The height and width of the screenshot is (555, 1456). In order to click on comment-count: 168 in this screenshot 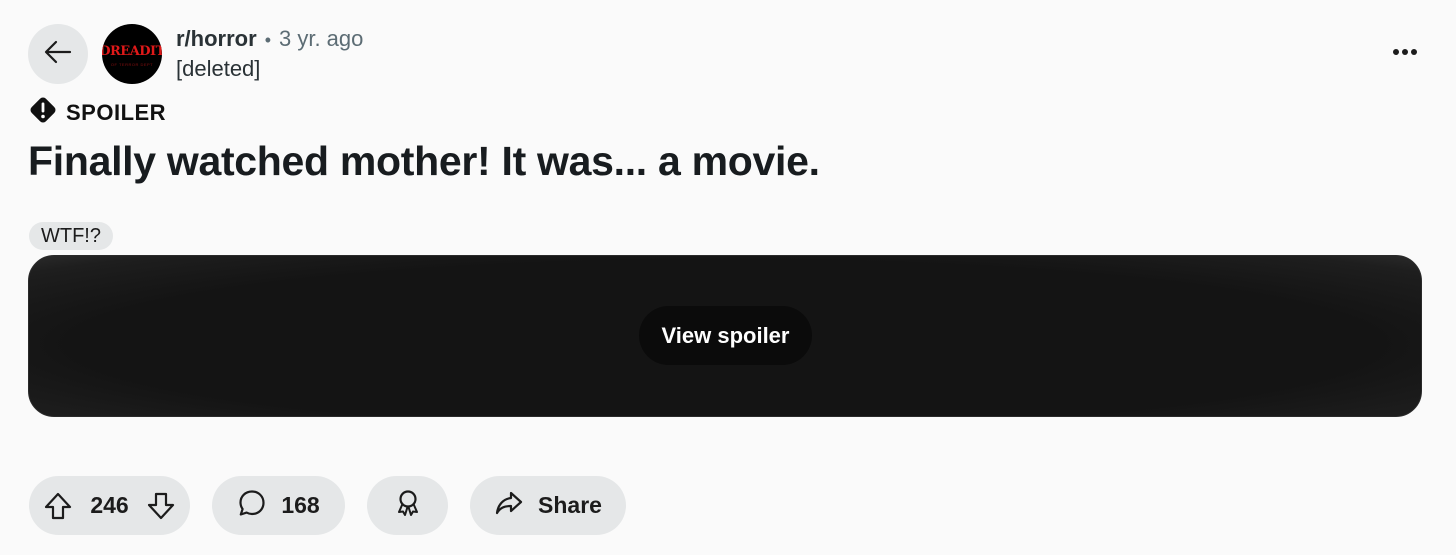, I will do `click(300, 505)`.